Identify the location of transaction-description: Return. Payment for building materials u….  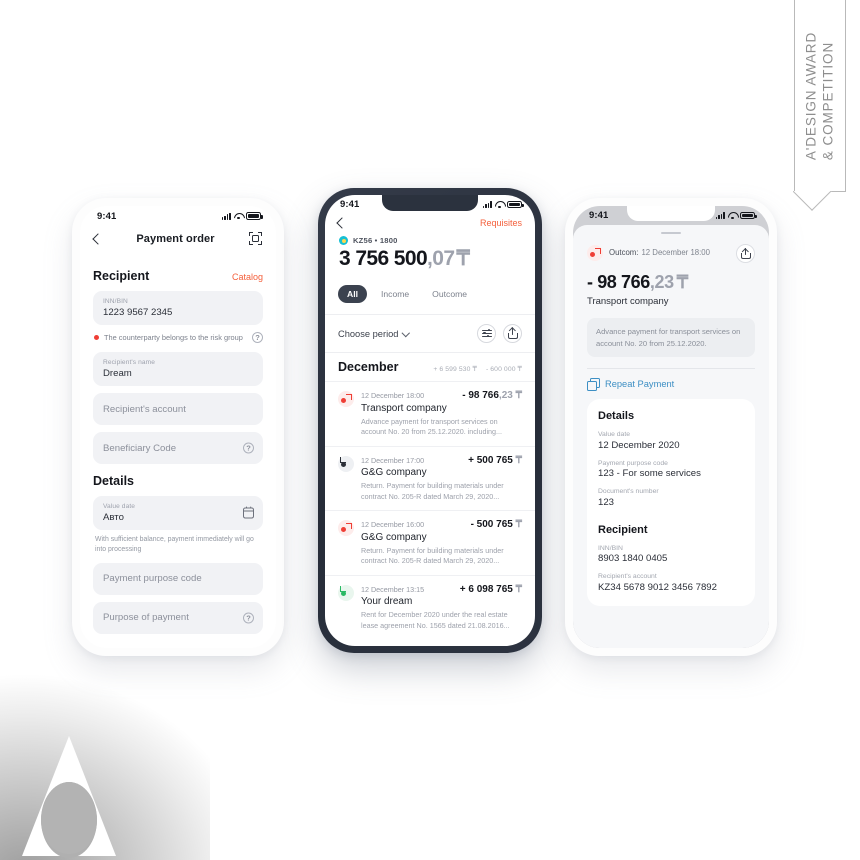
(432, 491).